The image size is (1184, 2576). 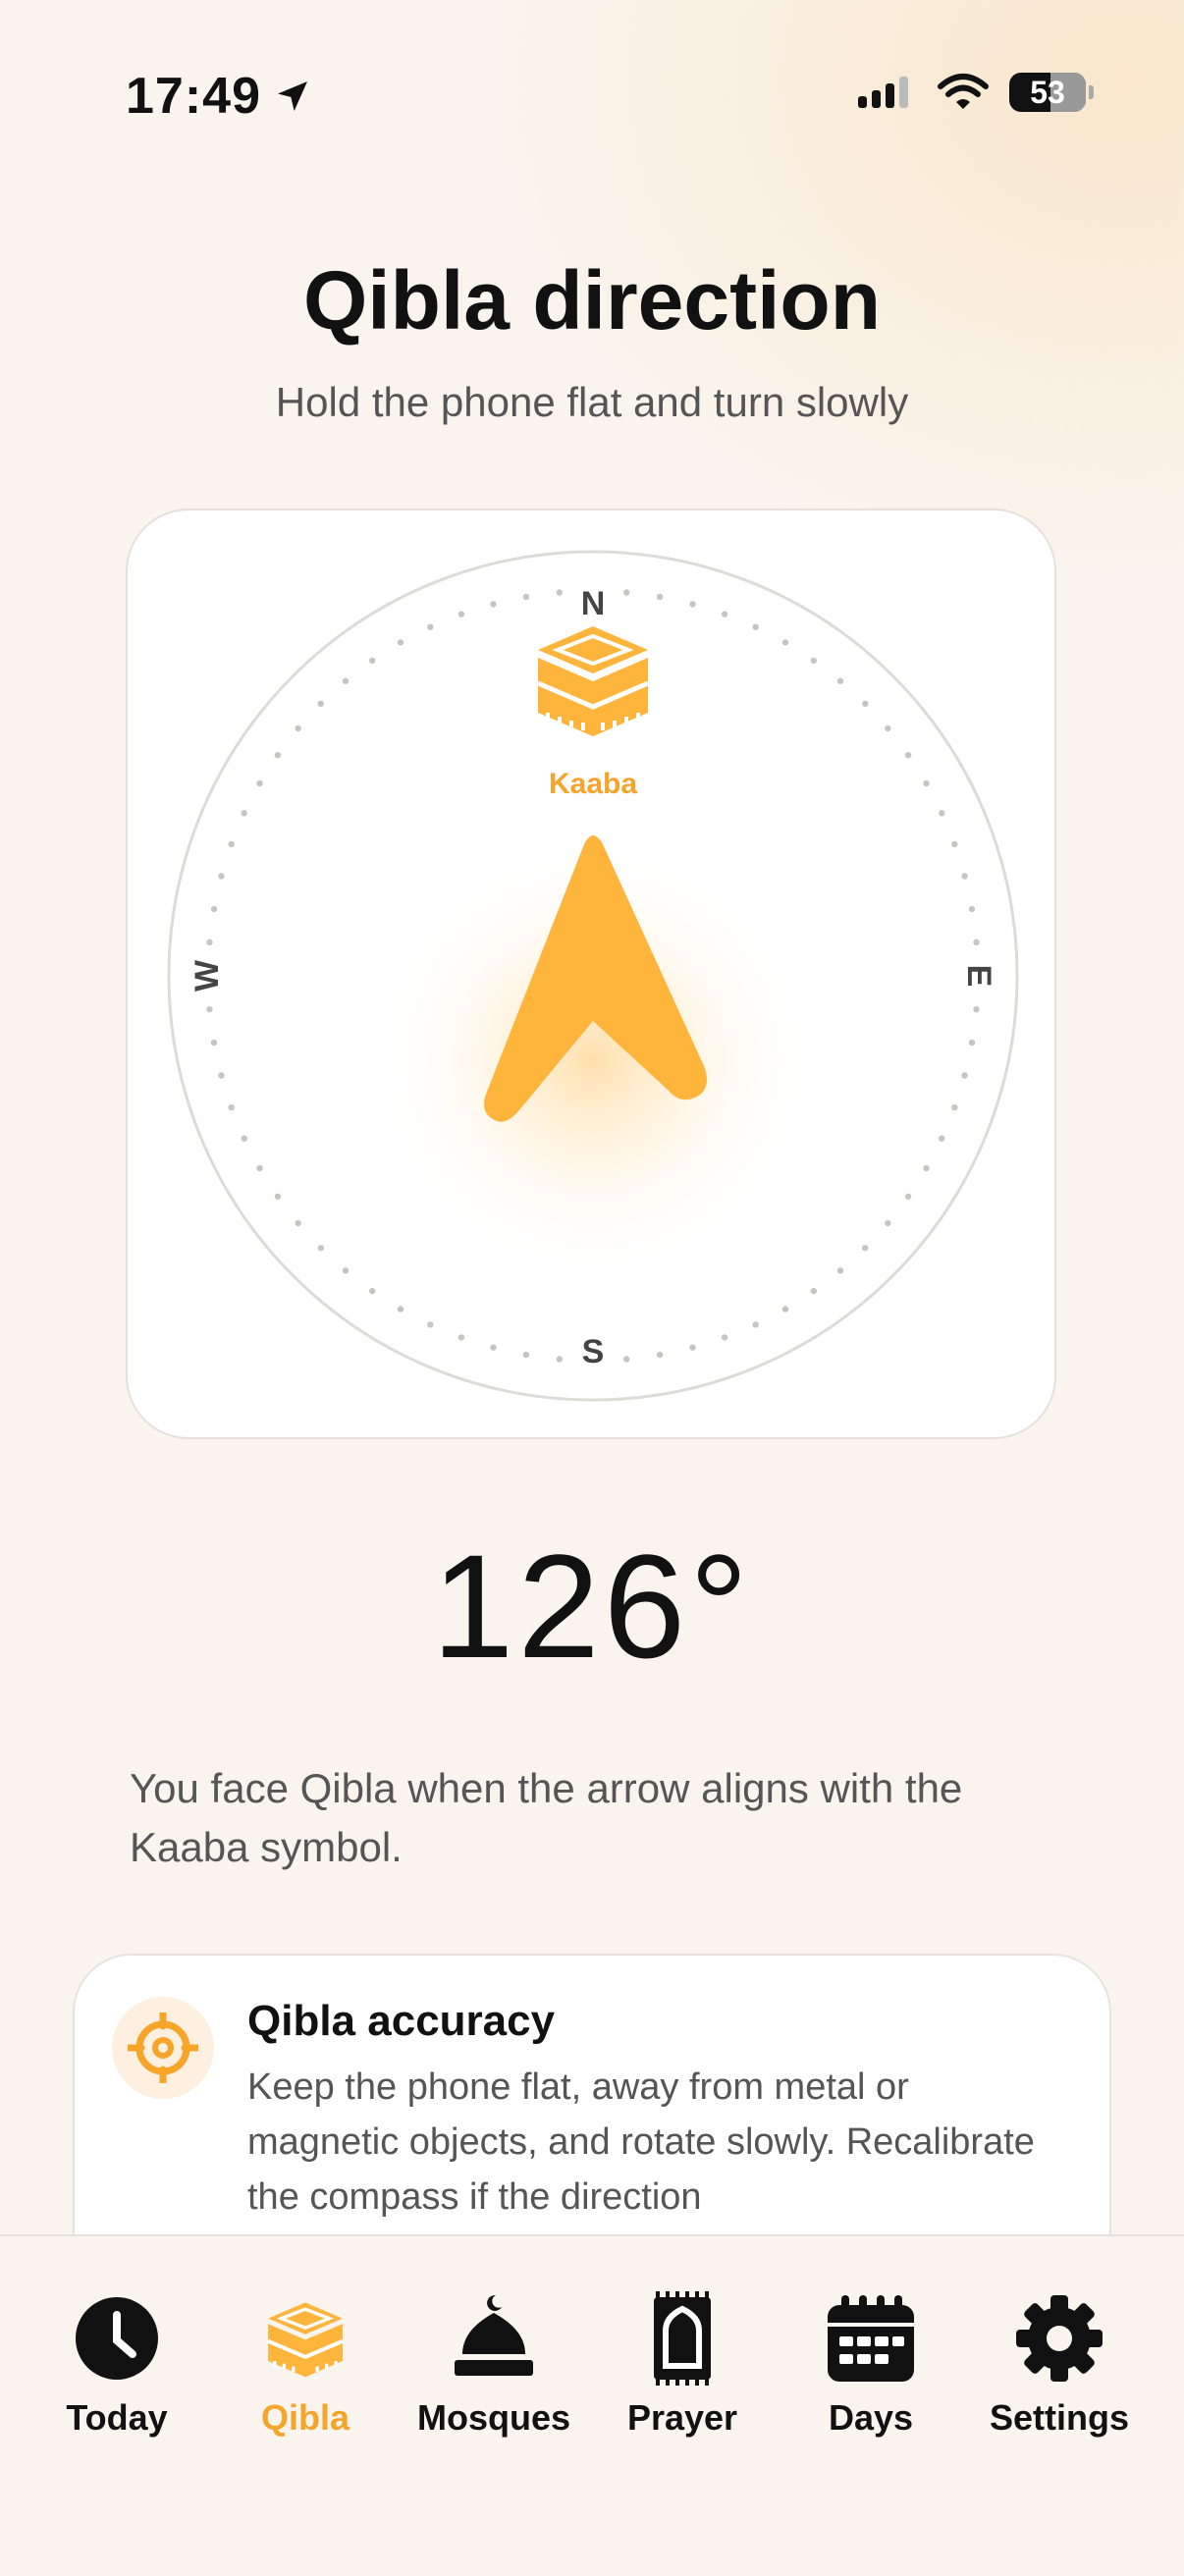 I want to click on tab-settings: Settings, so click(x=1059, y=2364).